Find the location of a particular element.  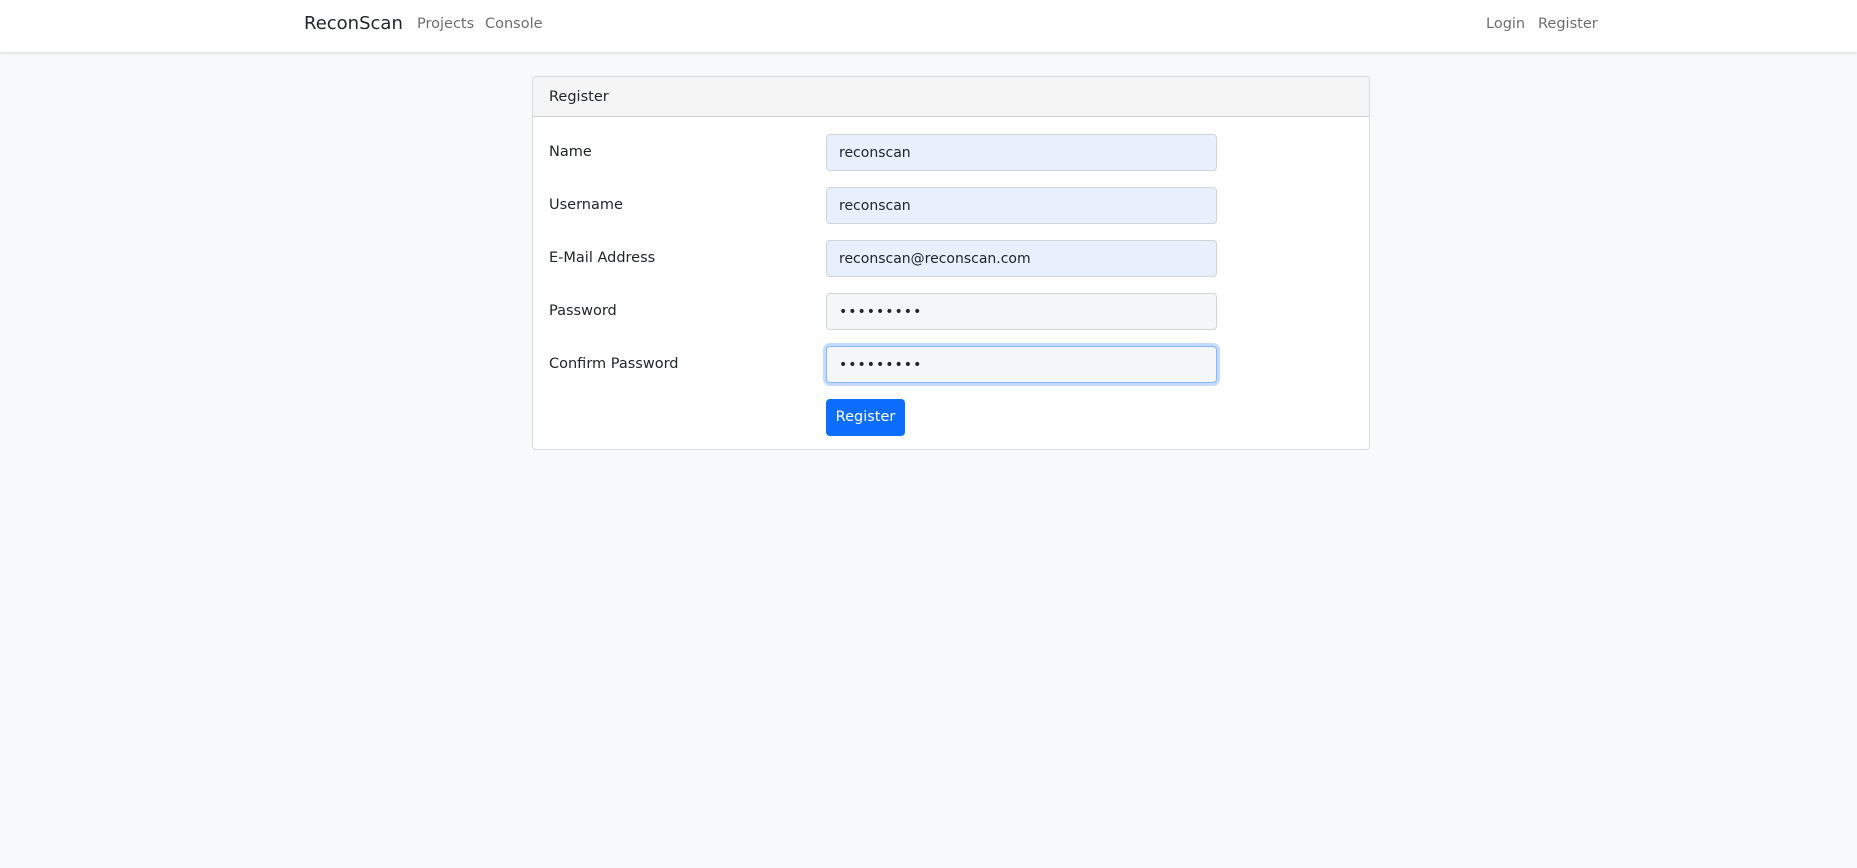

username-input is located at coordinates (1021, 205).